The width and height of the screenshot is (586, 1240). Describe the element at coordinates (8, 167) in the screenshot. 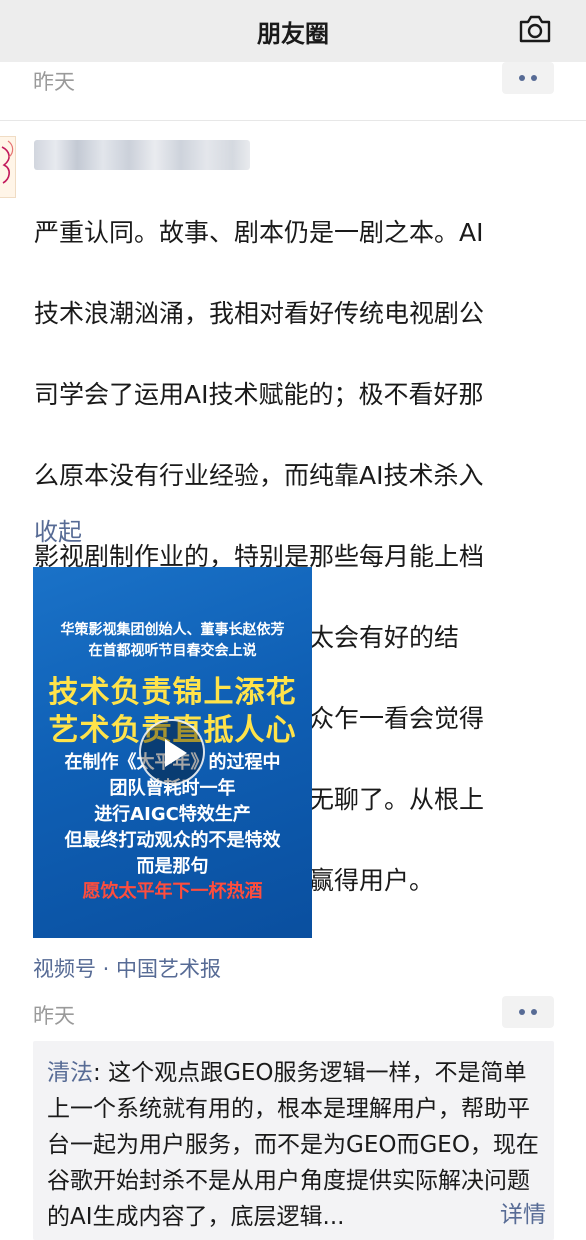

I see `avatar` at that location.